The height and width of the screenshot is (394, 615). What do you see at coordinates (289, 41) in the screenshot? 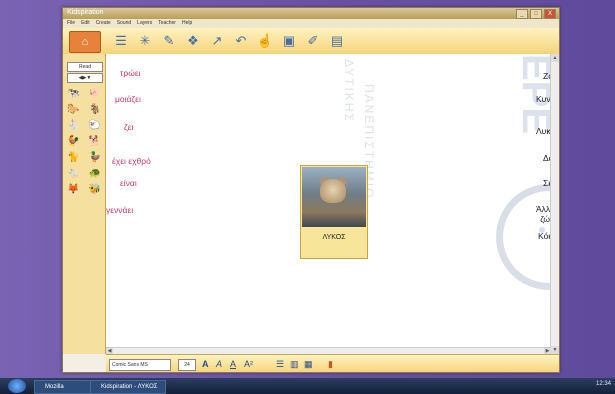
I see `picture-icon: ▣` at bounding box center [289, 41].